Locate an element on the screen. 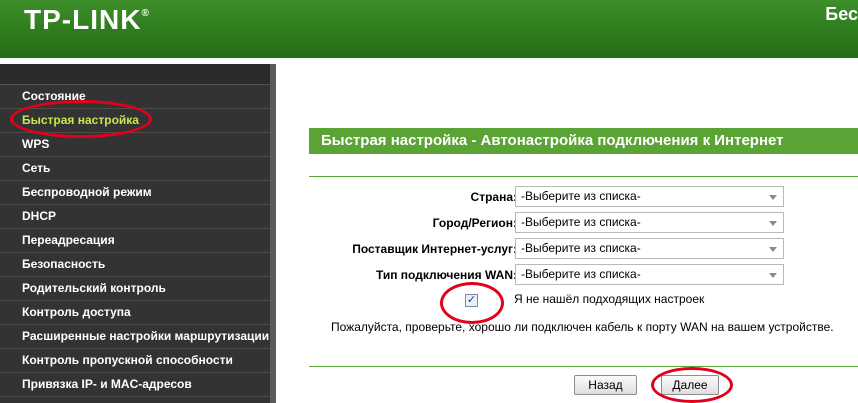 The width and height of the screenshot is (858, 403). country-select-value: -Выберите из списка- is located at coordinates (581, 196).